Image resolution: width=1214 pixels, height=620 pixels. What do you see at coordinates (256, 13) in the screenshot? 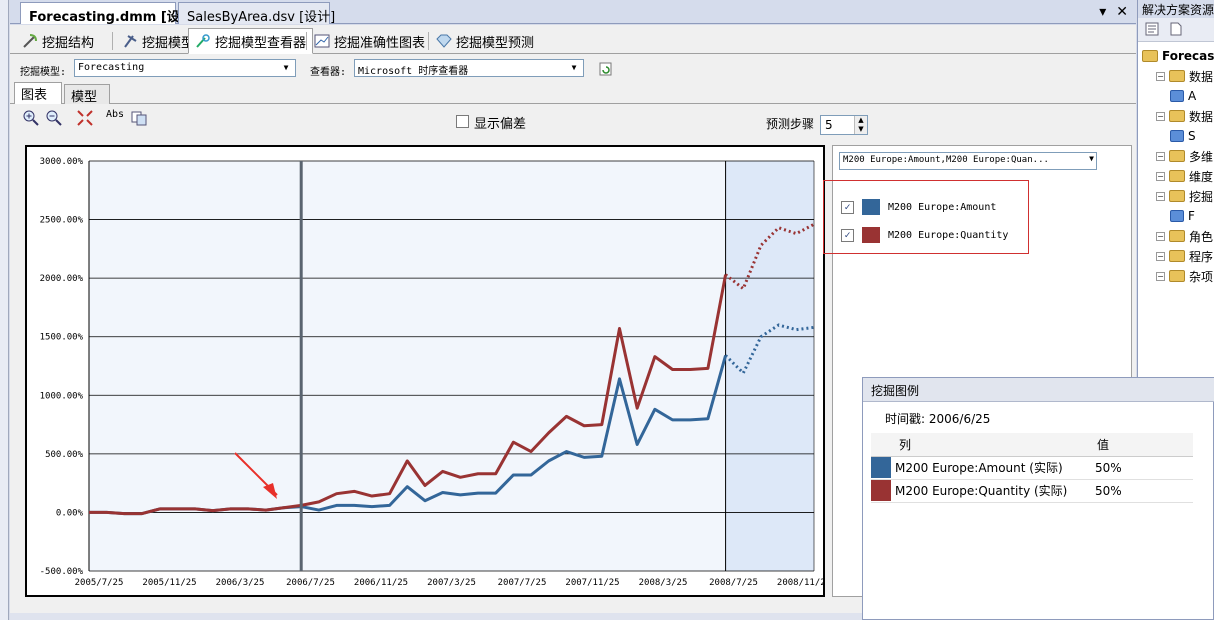
I see `doc-tab-salesbyarea: SalesByArea.dsv [设计]` at bounding box center [256, 13].